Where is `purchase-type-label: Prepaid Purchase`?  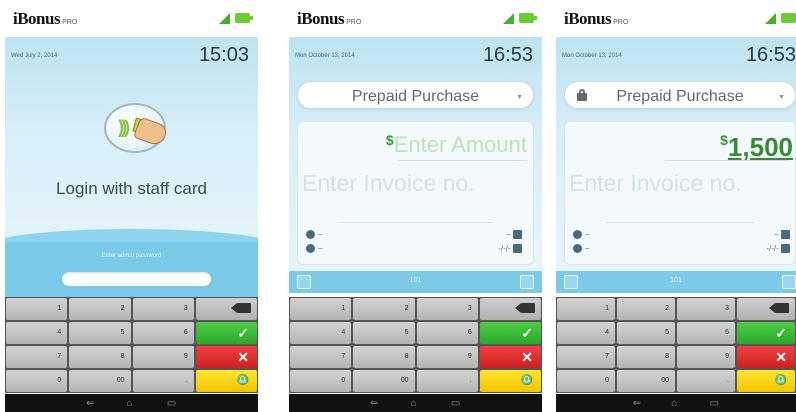
purchase-type-label: Prepaid Purchase is located at coordinates (680, 96).